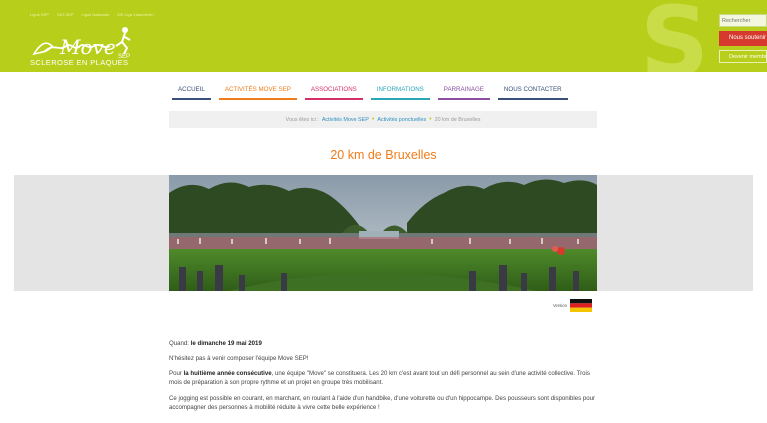 The width and height of the screenshot is (767, 423). What do you see at coordinates (65, 14) in the screenshot?
I see `top-link-sat-sep: SAT-SEP` at bounding box center [65, 14].